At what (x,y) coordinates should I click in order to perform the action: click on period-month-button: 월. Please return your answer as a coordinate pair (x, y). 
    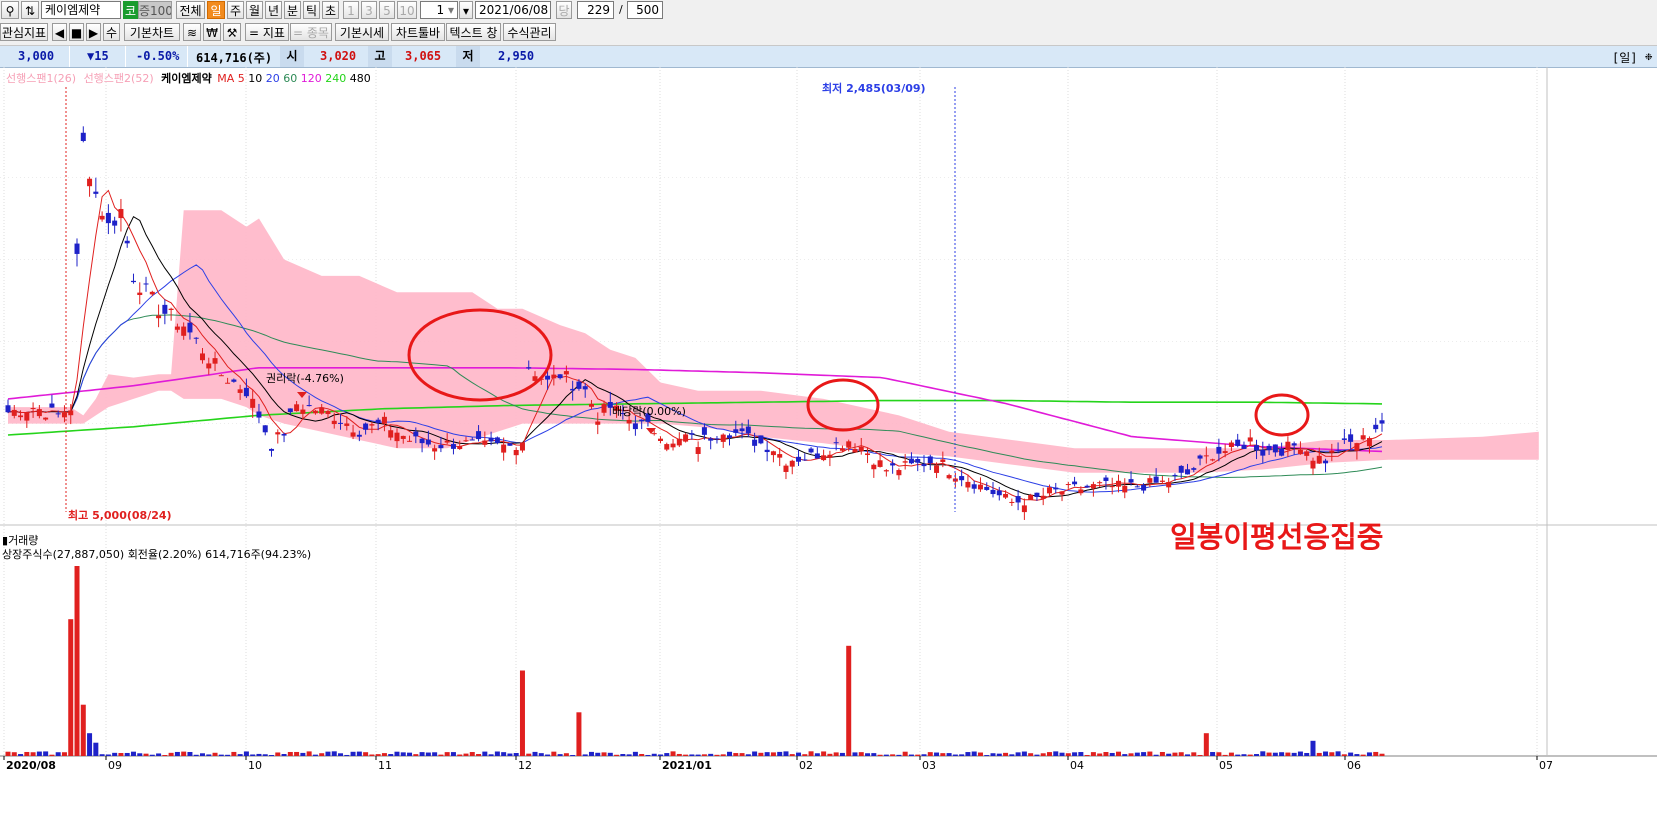
    Looking at the image, I should click on (254, 10).